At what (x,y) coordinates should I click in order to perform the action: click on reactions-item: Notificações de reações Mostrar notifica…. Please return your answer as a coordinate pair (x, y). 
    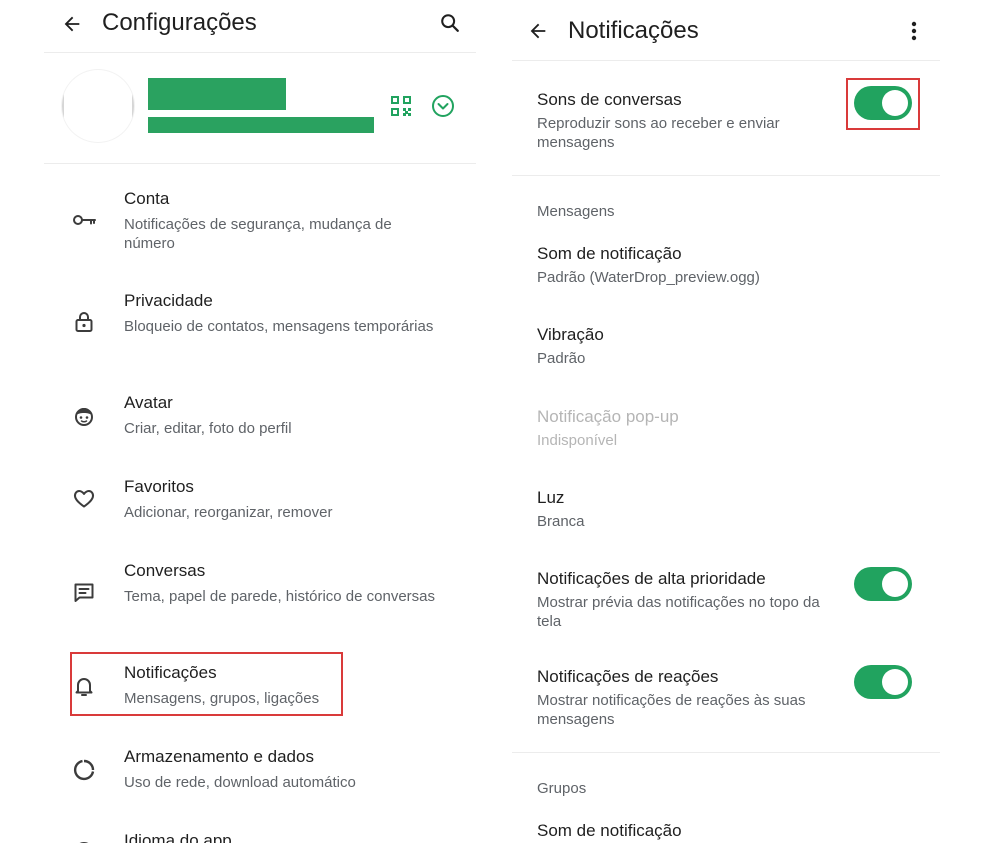
    Looking at the image, I should click on (687, 698).